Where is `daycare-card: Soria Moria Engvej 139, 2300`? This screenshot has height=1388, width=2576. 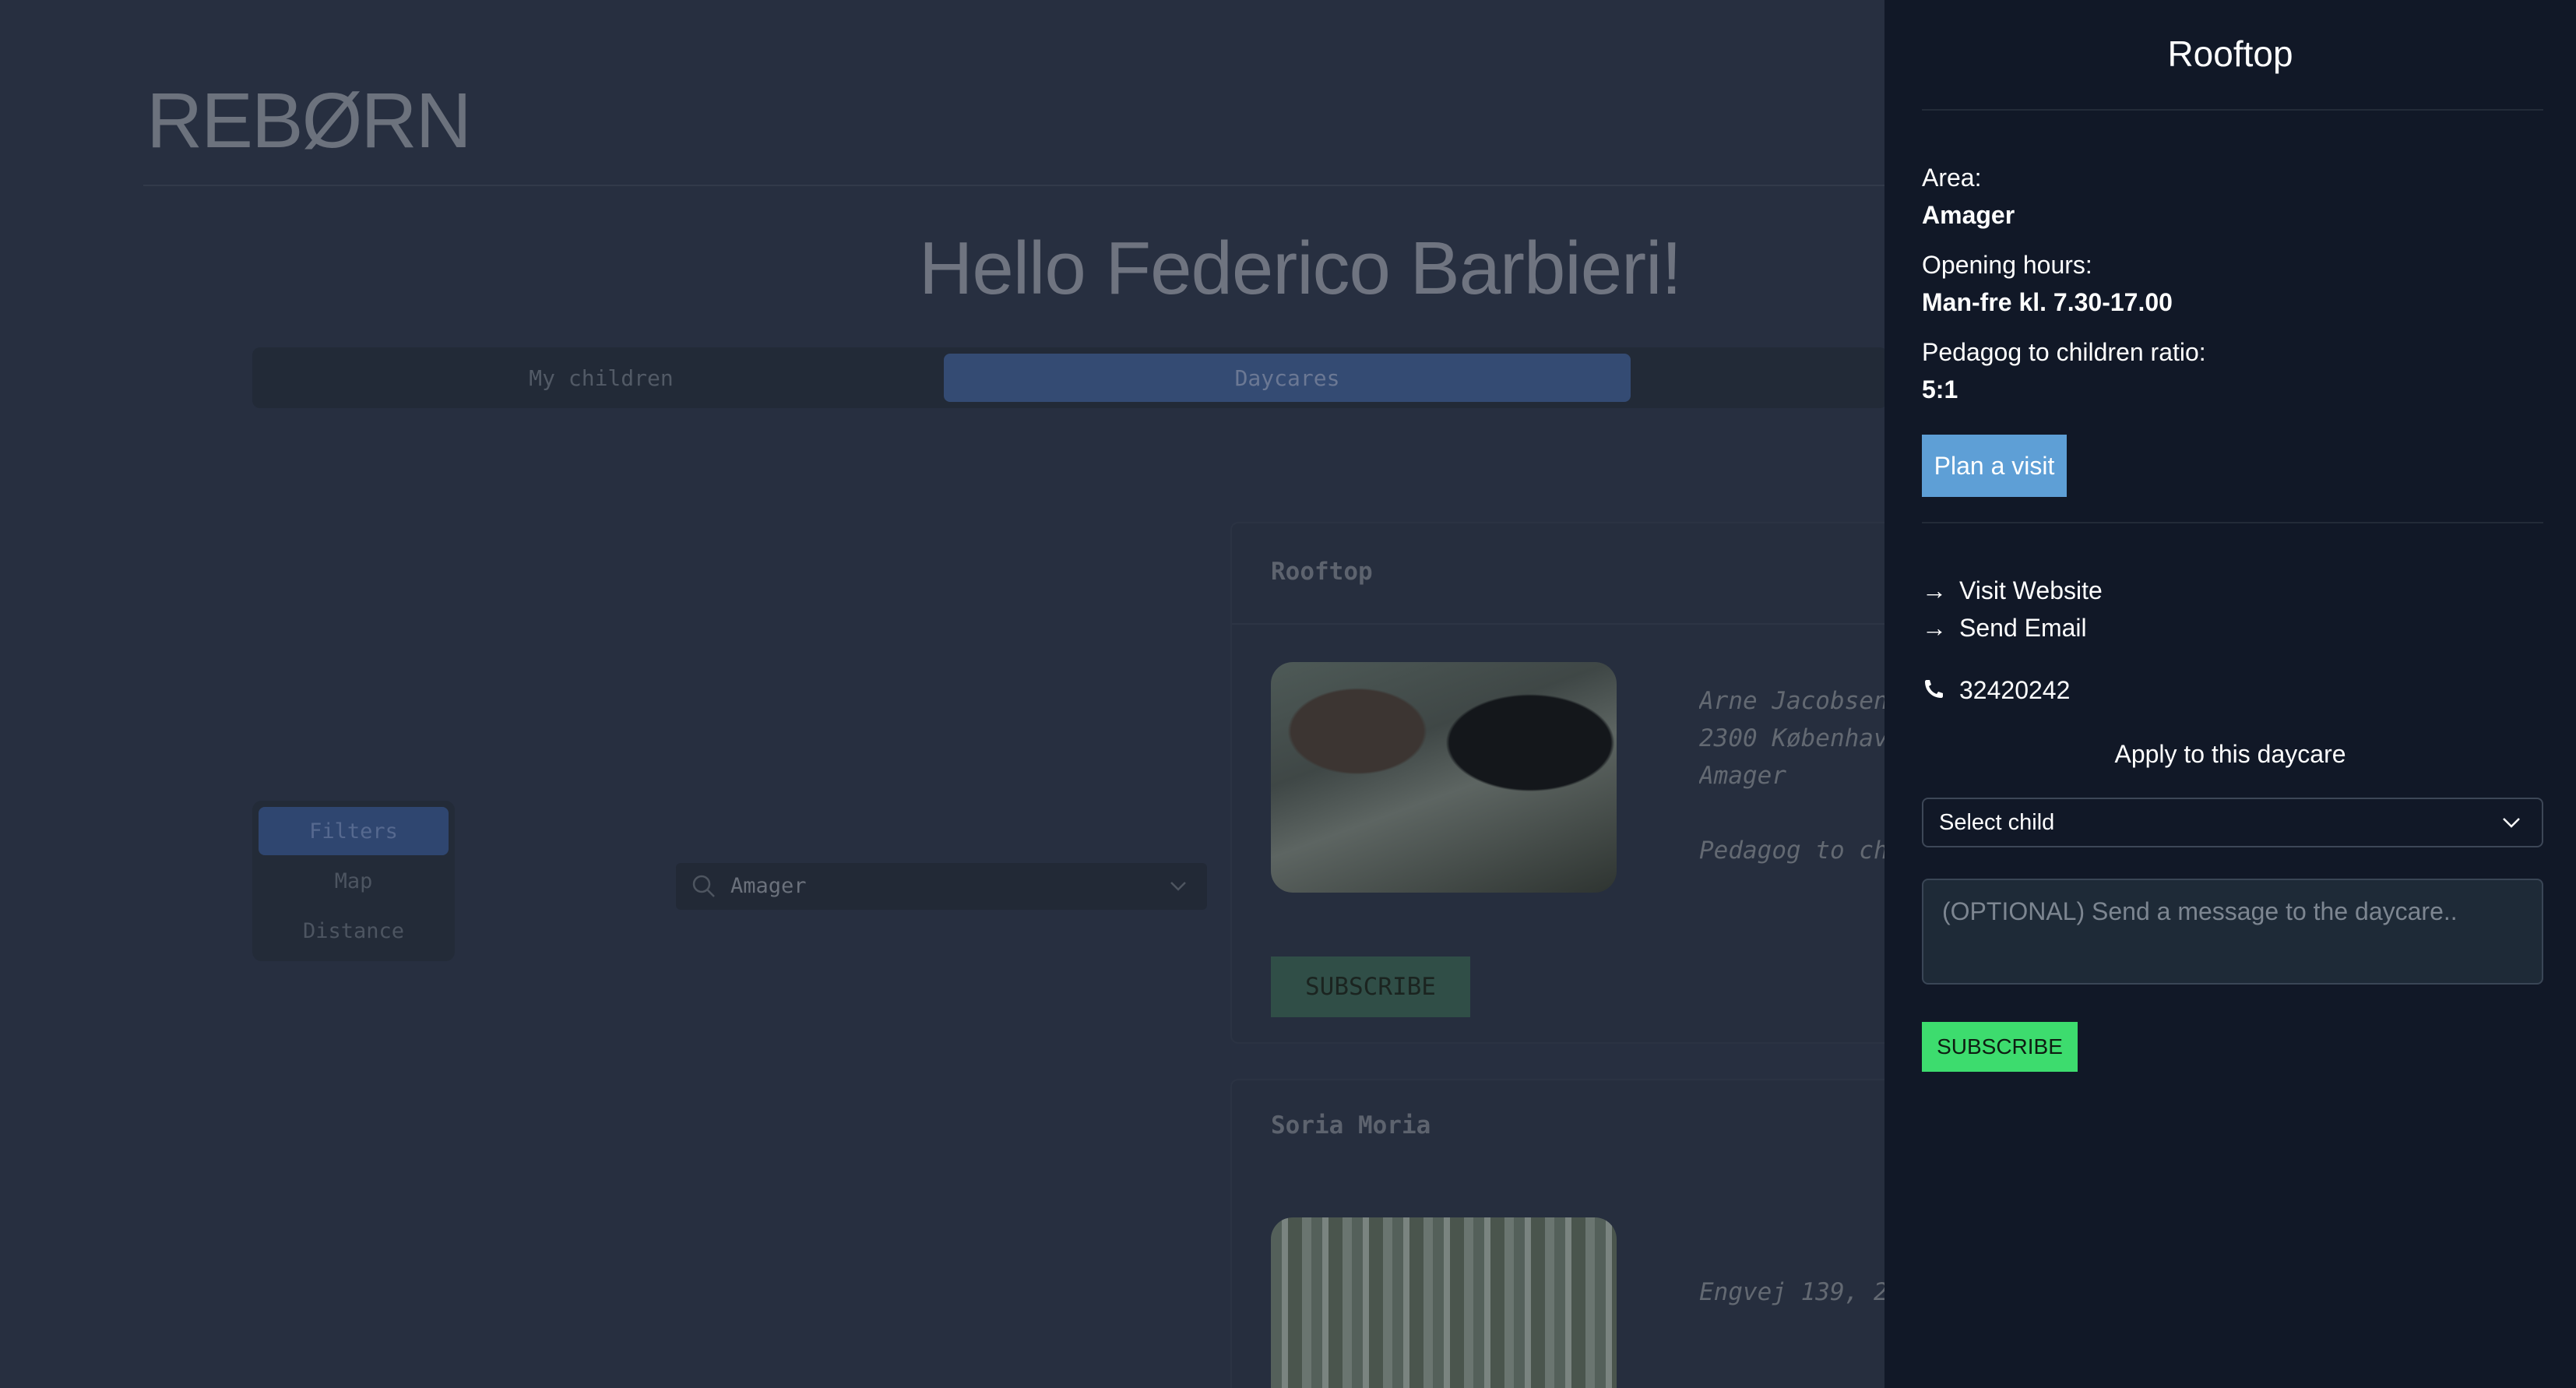
daycare-card: Soria Moria Engvej 139, 2300 is located at coordinates (1565, 1233).